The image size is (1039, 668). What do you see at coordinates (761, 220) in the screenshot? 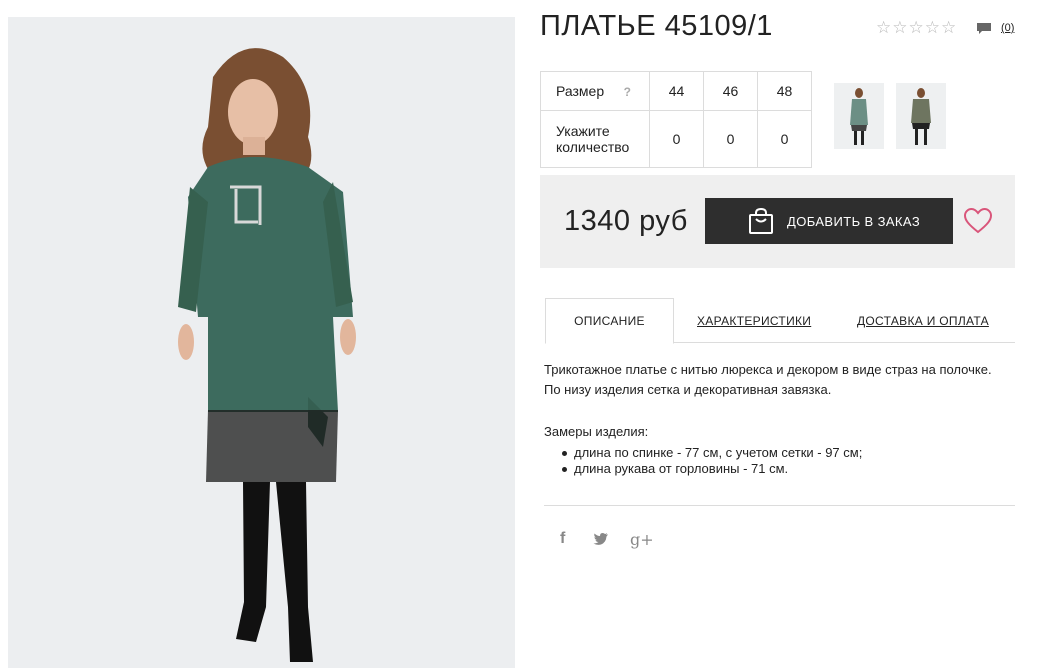
I see `shopping-bag-icon` at bounding box center [761, 220].